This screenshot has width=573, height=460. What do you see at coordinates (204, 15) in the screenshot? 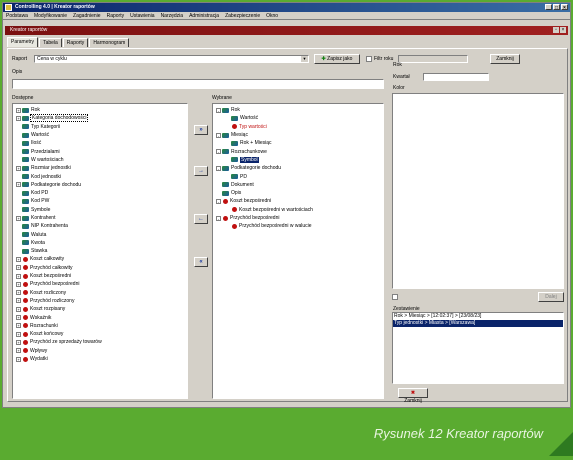
I see `menu-item: Administracja` at bounding box center [204, 15].